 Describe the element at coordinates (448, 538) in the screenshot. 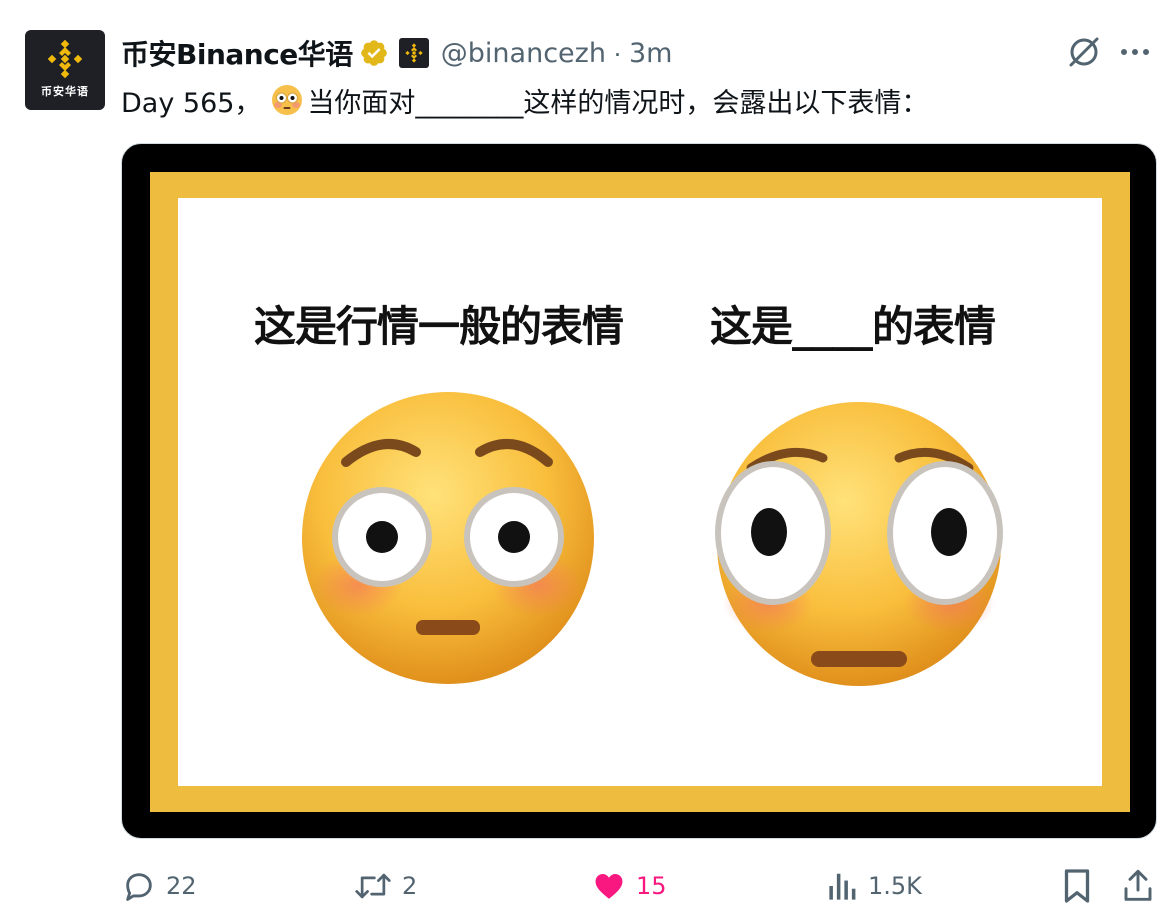

I see `flushed-face-left-icon` at that location.